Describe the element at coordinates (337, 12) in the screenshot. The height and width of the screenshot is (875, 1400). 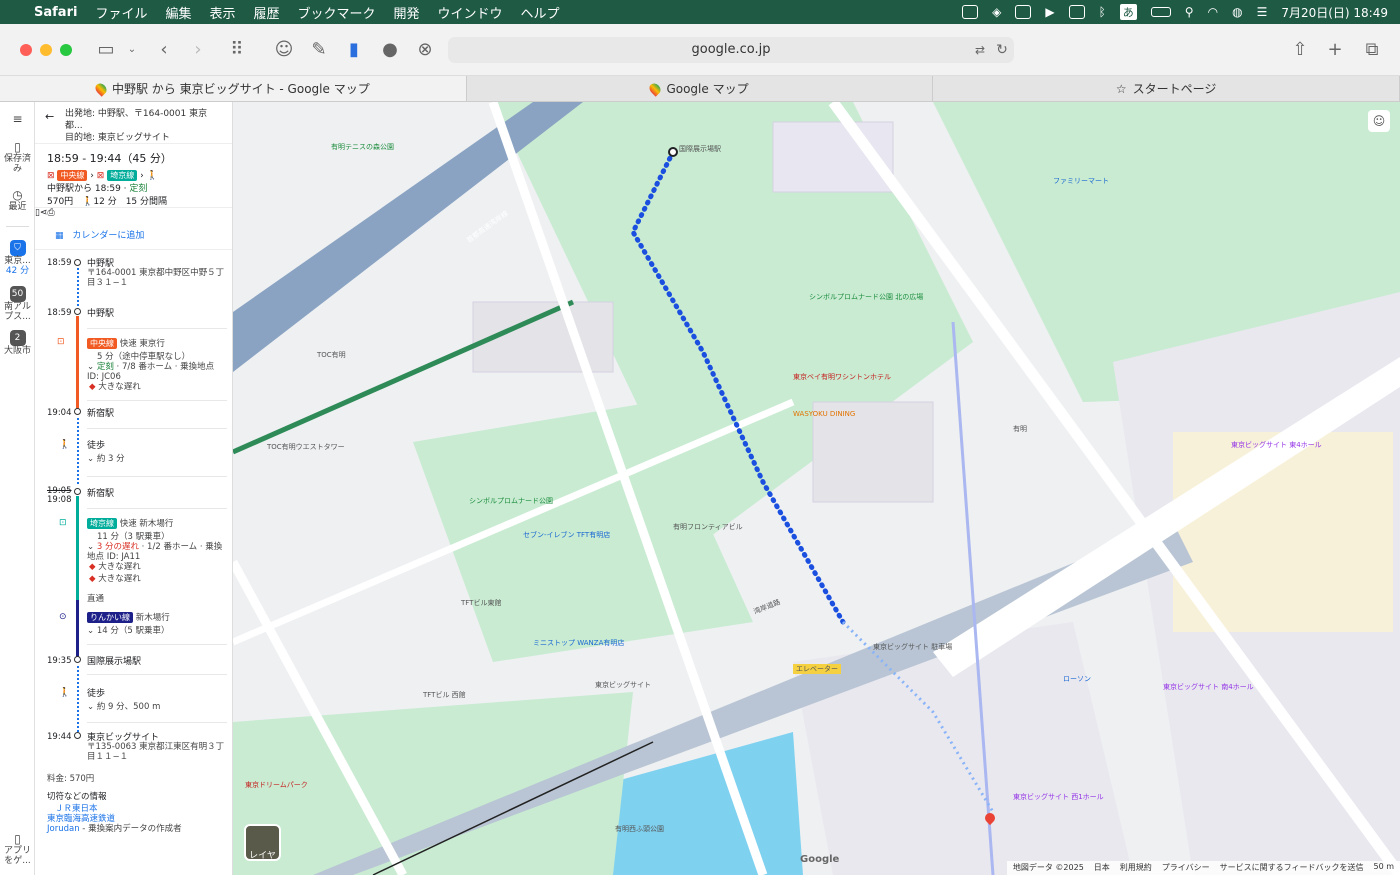
I see `menu-bookmarks: ブックマーク` at that location.